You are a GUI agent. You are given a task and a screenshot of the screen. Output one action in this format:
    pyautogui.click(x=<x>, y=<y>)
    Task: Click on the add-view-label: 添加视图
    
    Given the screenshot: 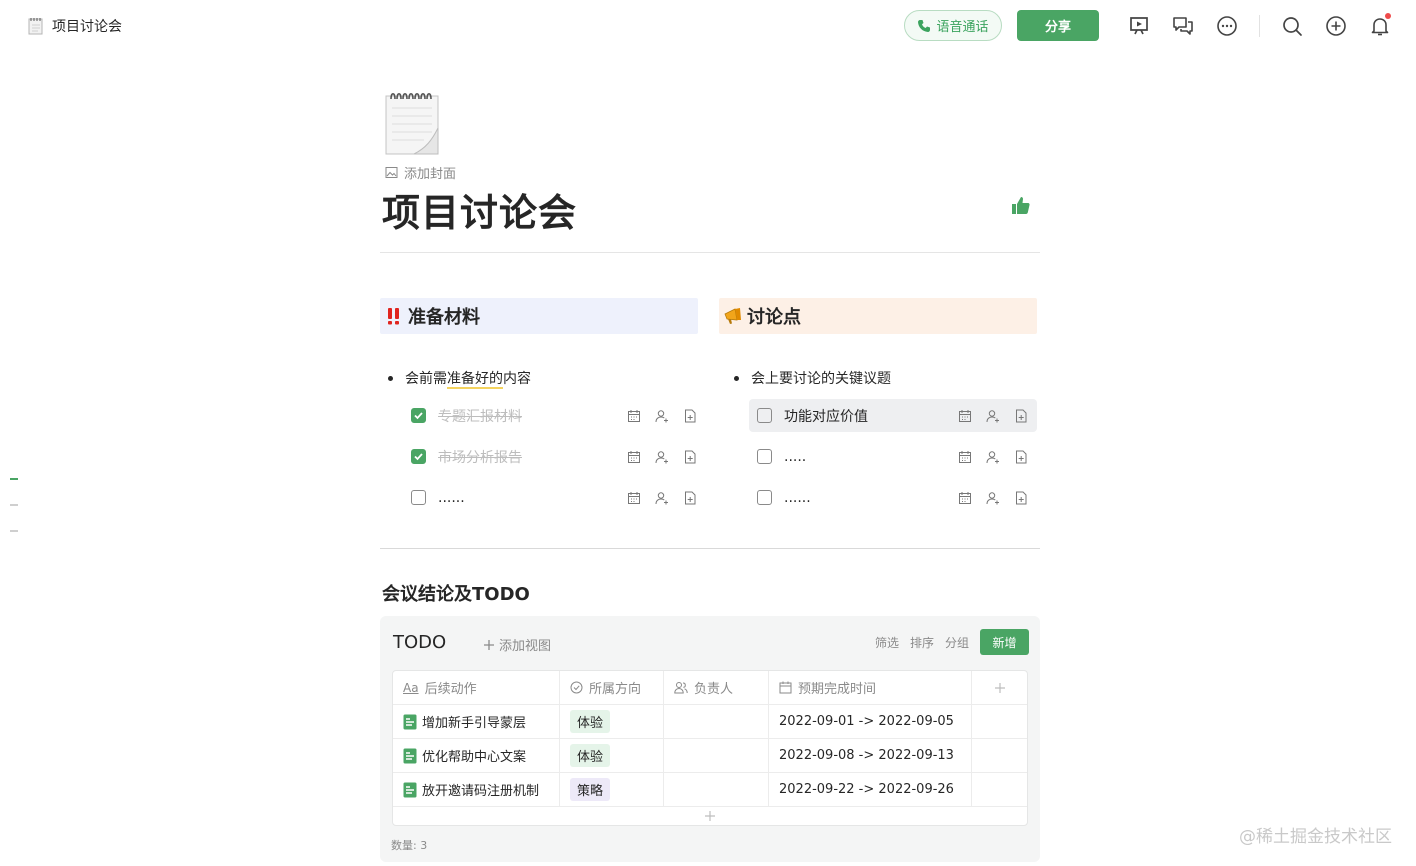 What is the action you would take?
    pyautogui.click(x=525, y=646)
    